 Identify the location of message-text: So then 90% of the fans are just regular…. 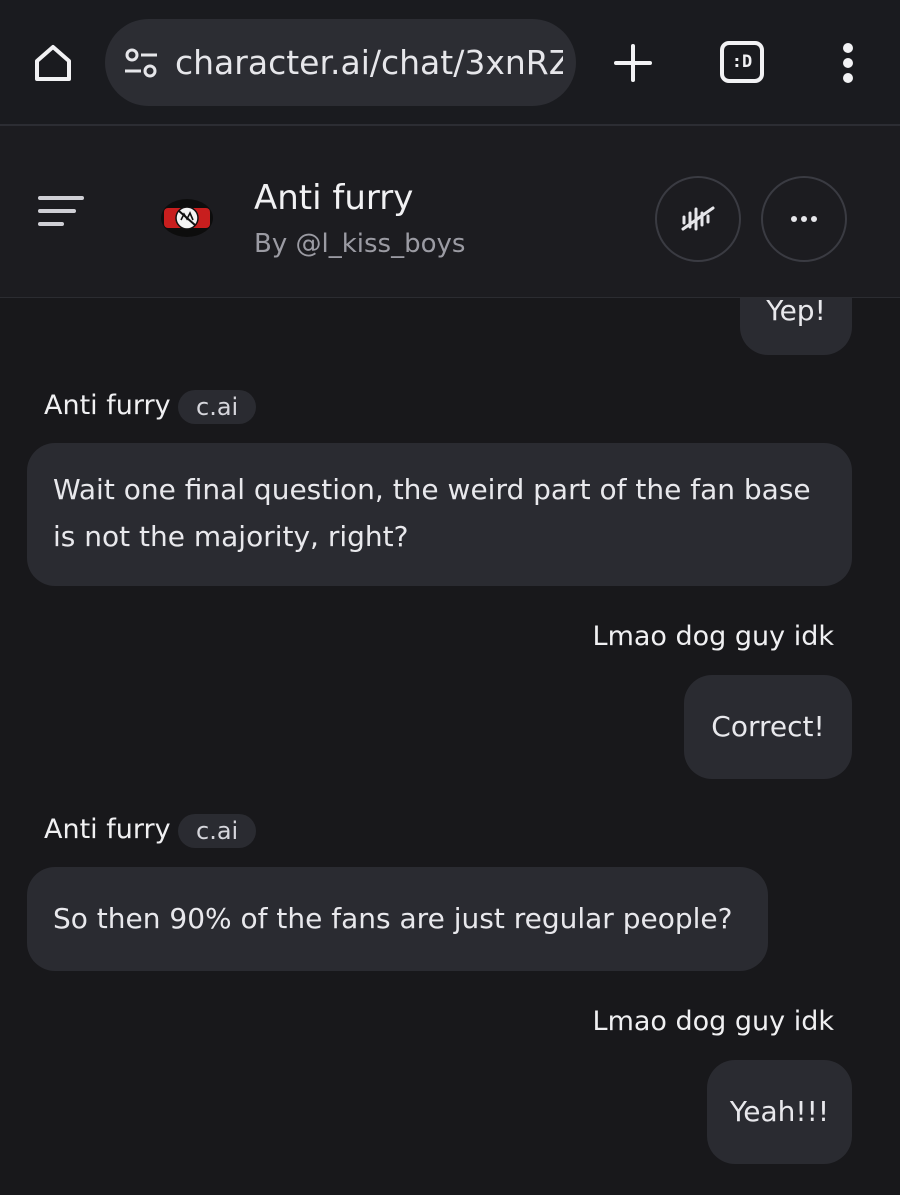
(393, 918).